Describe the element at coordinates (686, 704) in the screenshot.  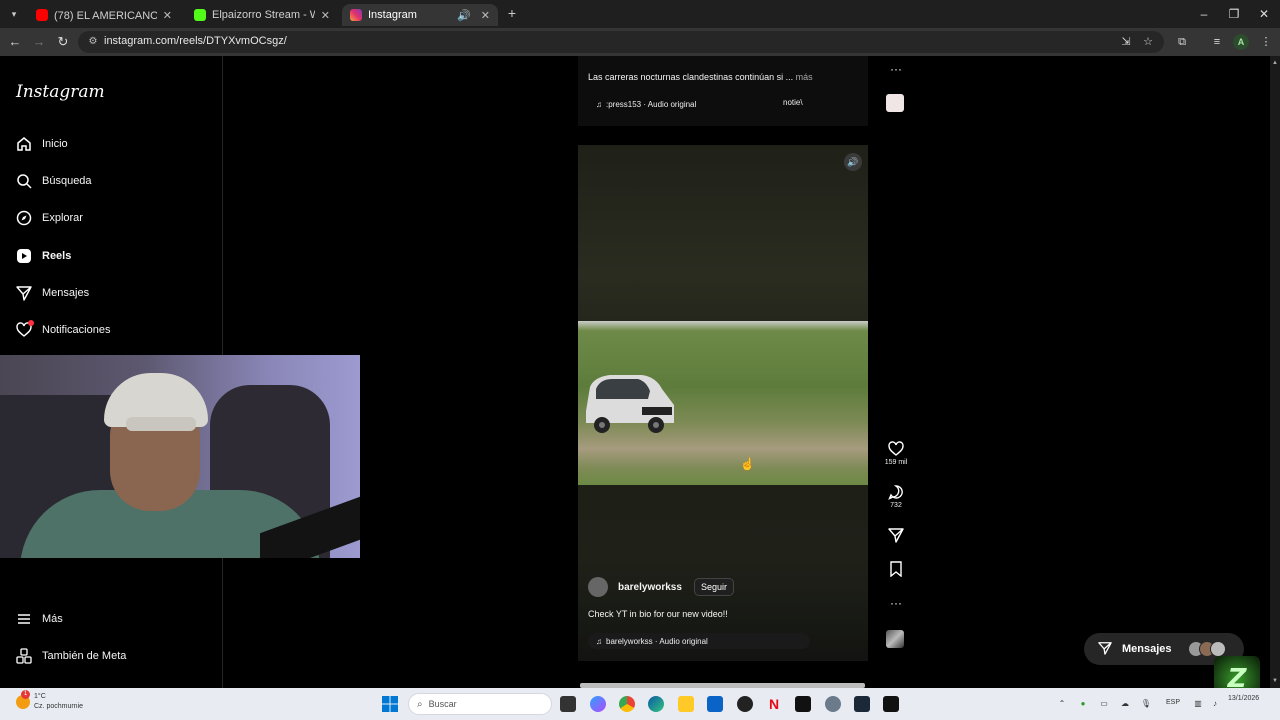
I see `file-explorer-icon` at that location.